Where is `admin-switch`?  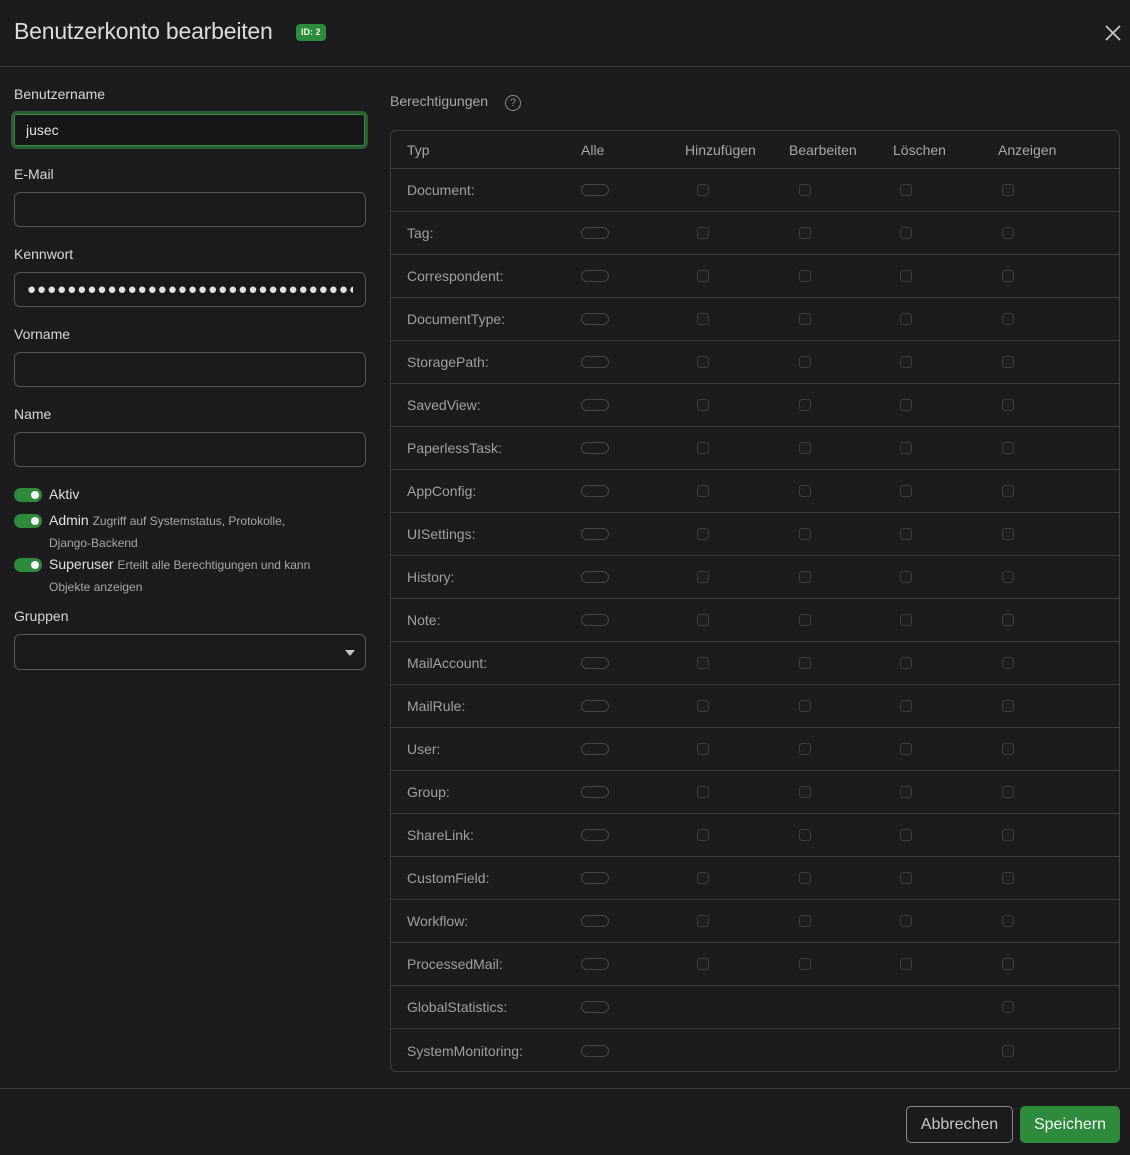
admin-switch is located at coordinates (28, 521).